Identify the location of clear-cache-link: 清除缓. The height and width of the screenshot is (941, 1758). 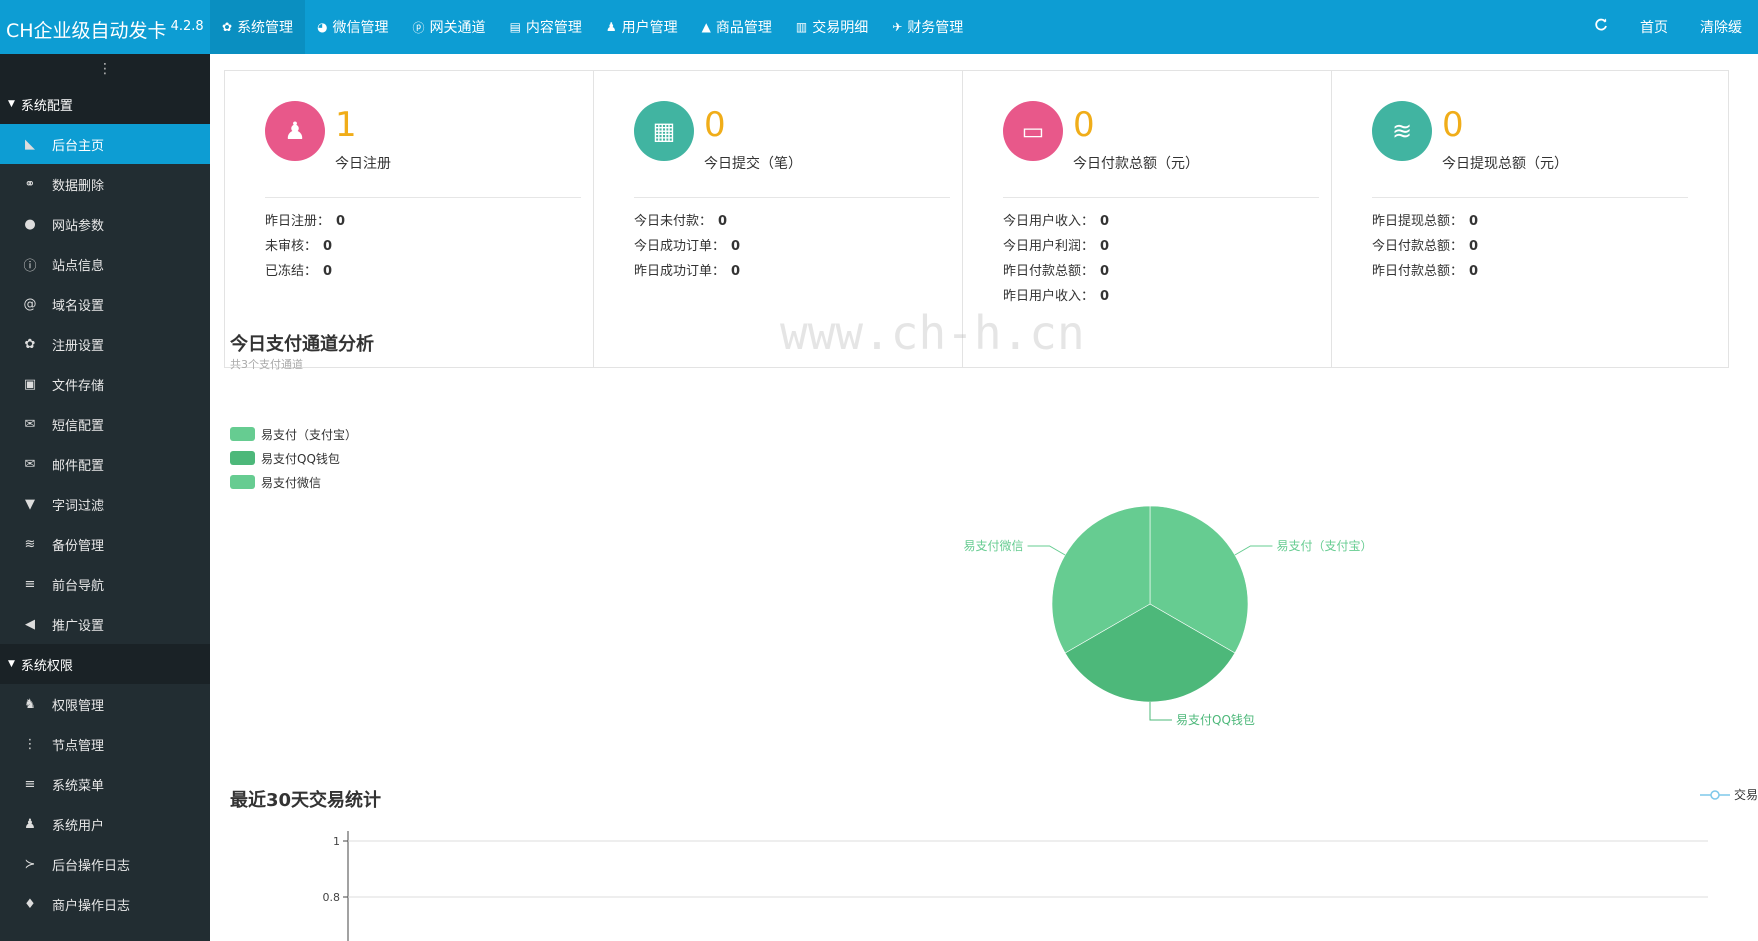
(1721, 27).